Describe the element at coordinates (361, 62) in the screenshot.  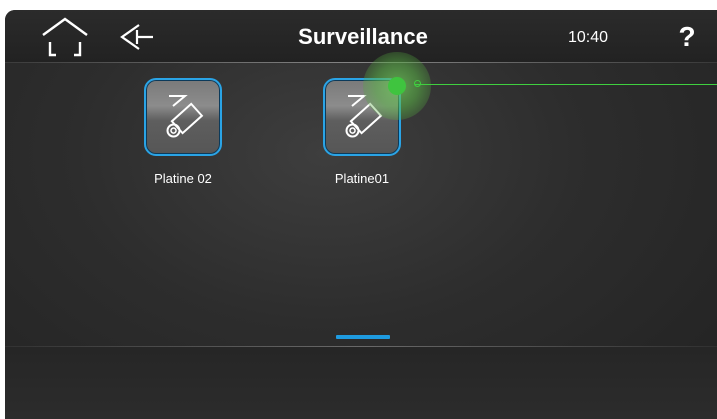
I see `header-divider` at that location.